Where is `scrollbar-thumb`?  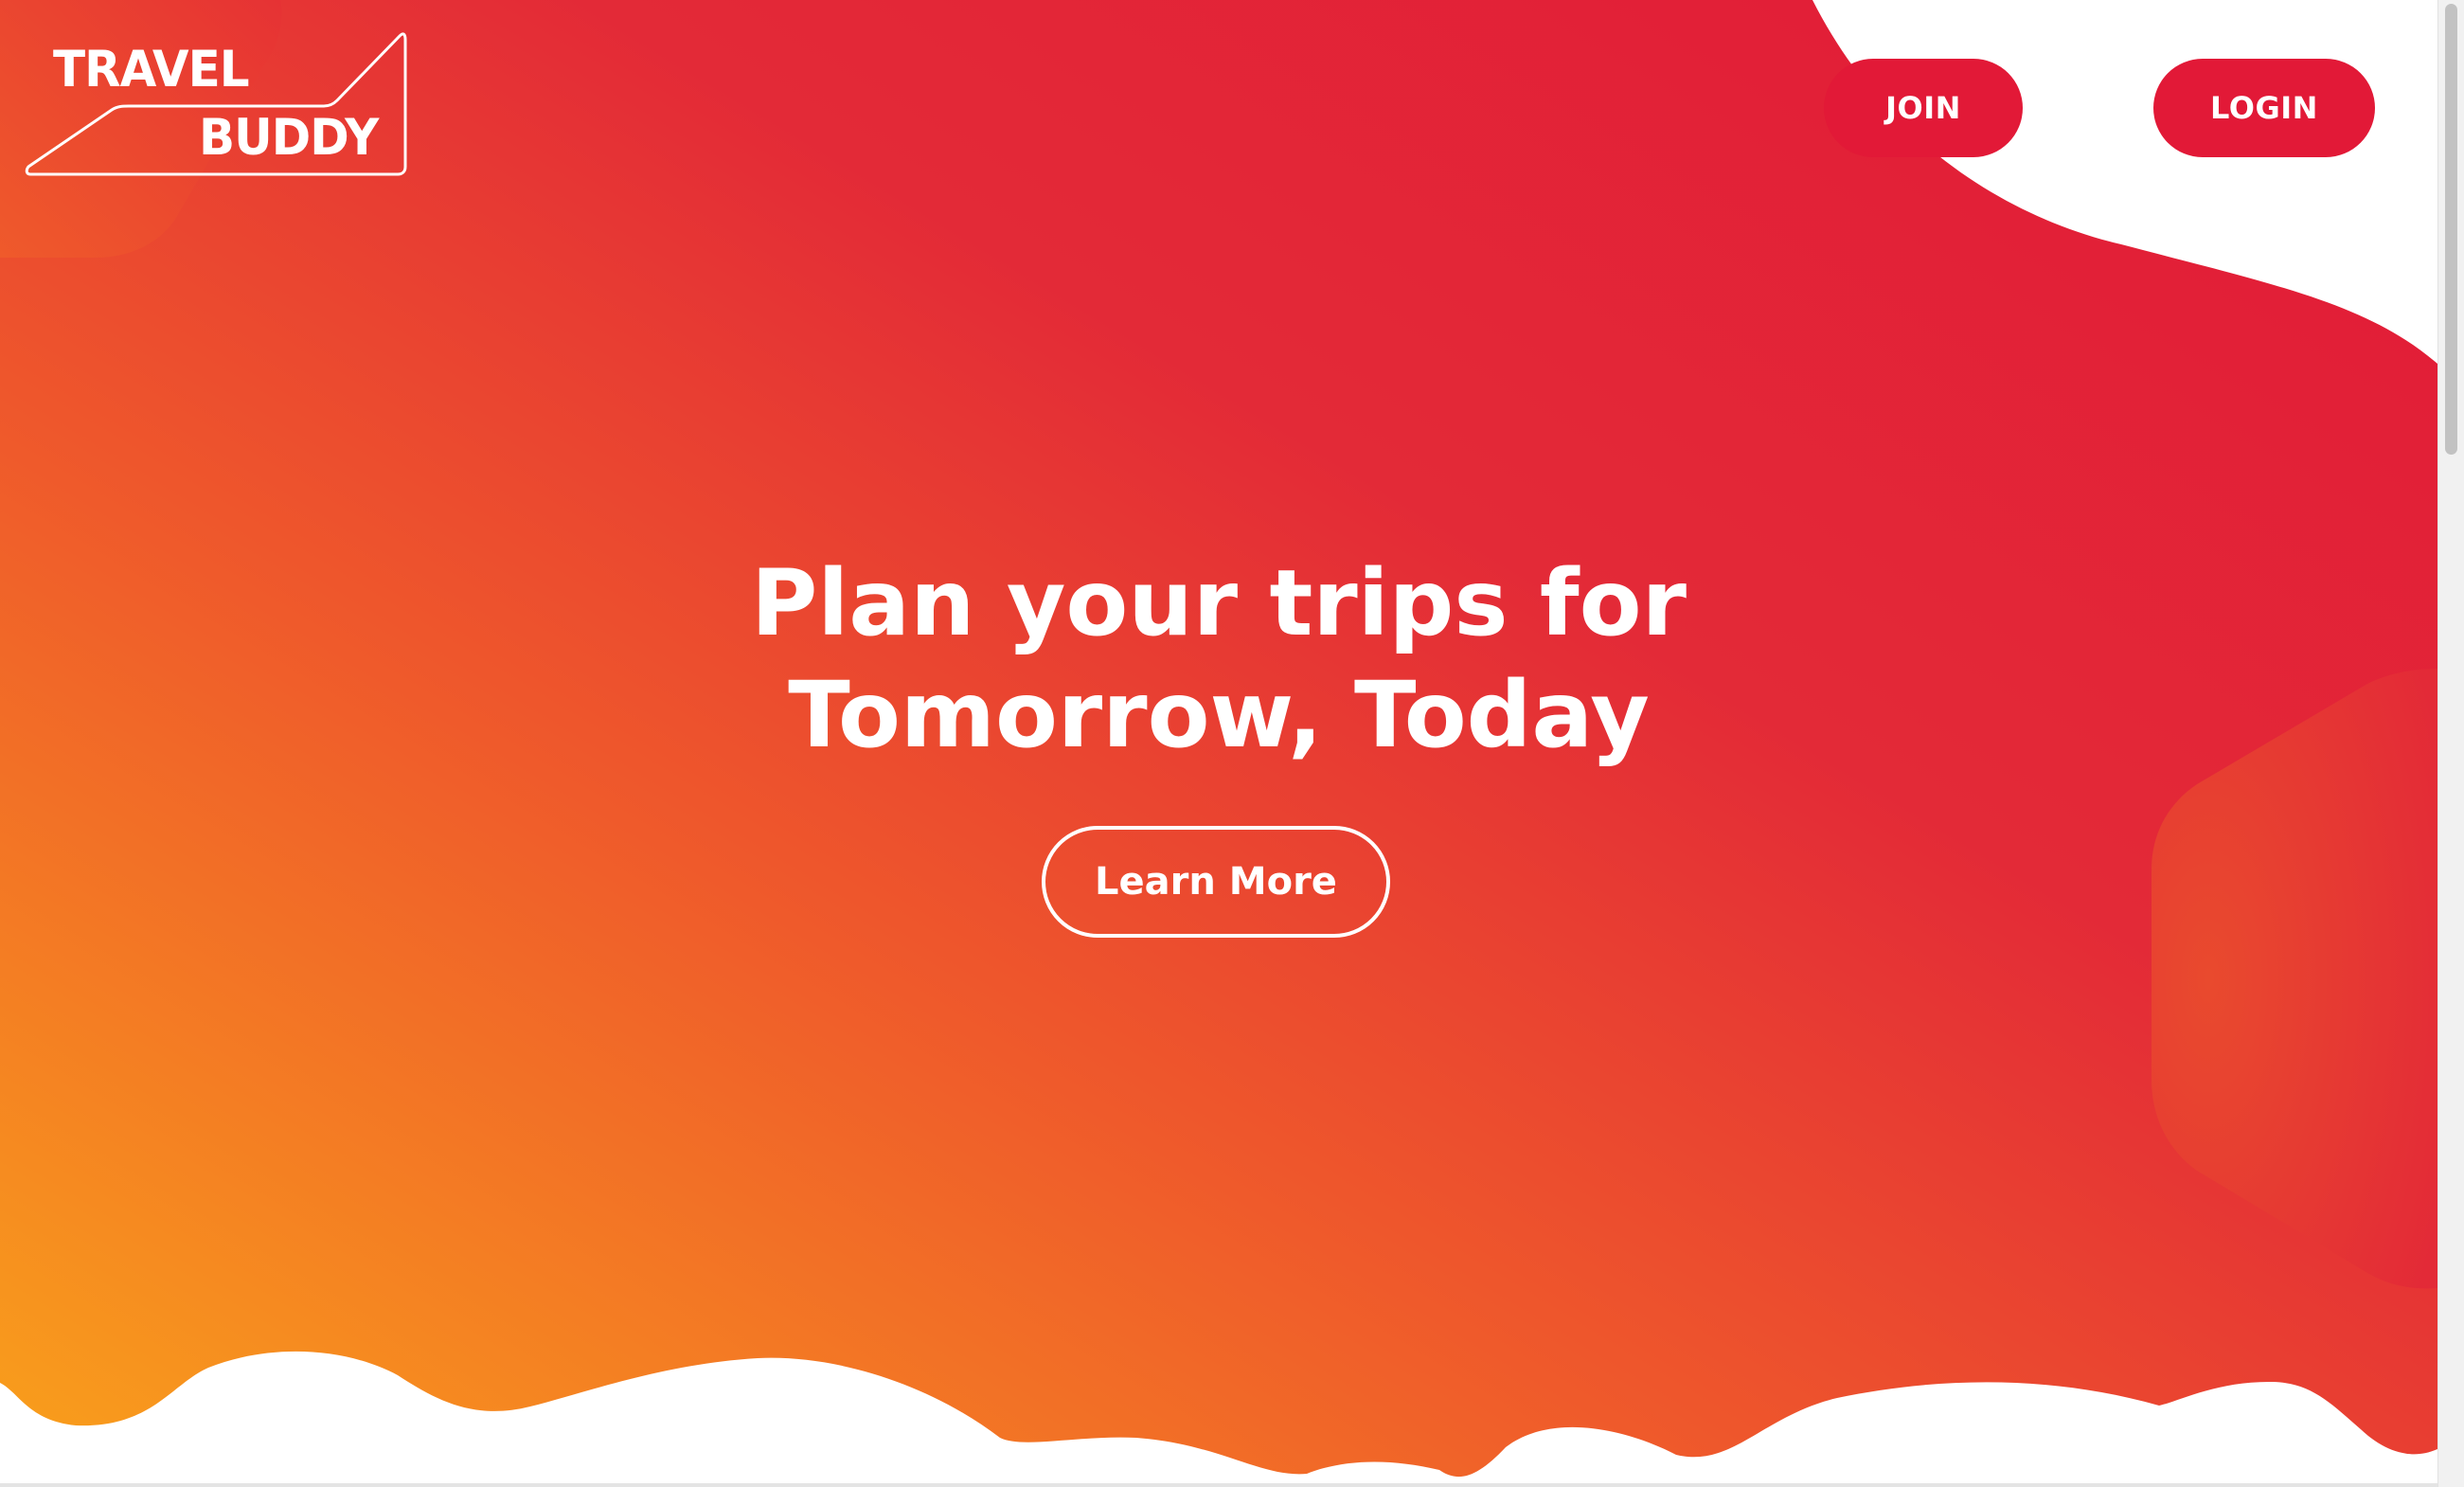 scrollbar-thumb is located at coordinates (2451, 229).